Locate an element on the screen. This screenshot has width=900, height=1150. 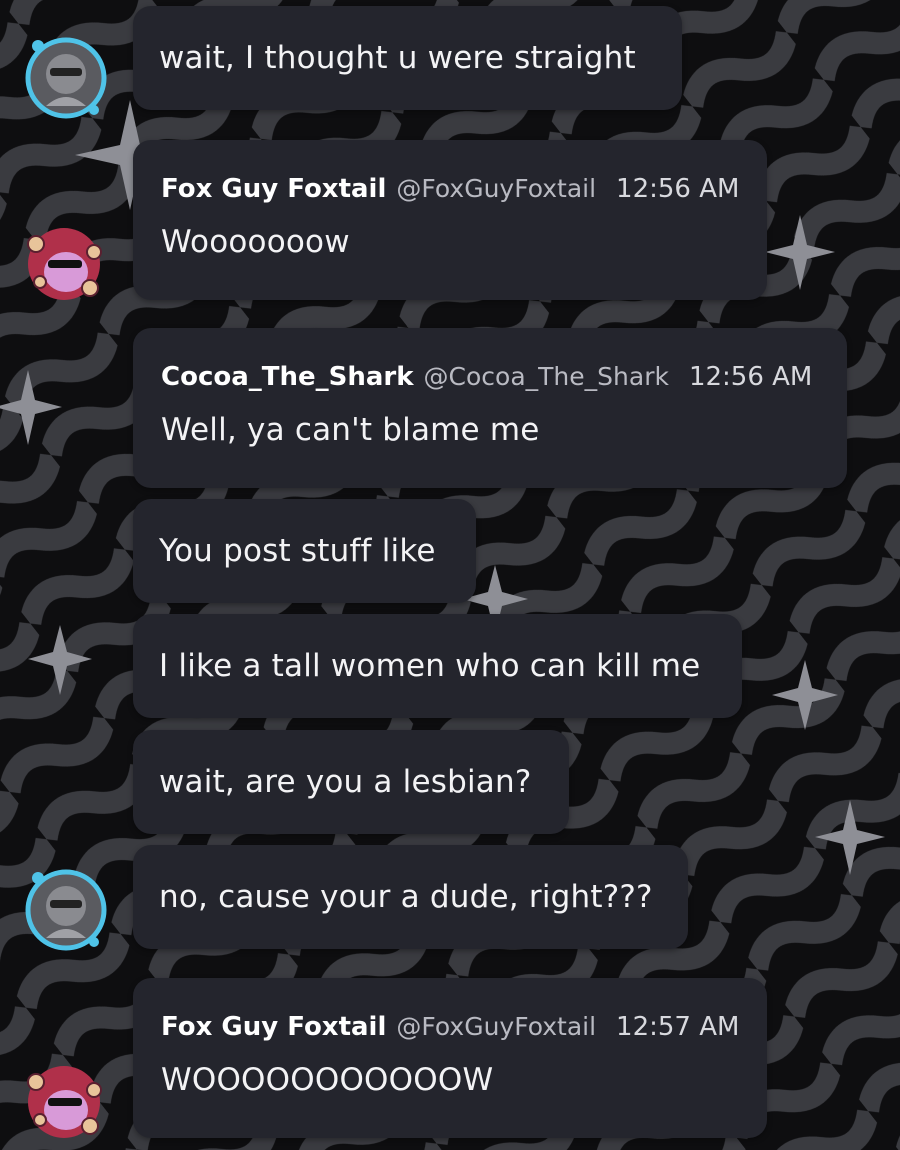
message-bubble: no, cause your a dude, right??? is located at coordinates (410, 897).